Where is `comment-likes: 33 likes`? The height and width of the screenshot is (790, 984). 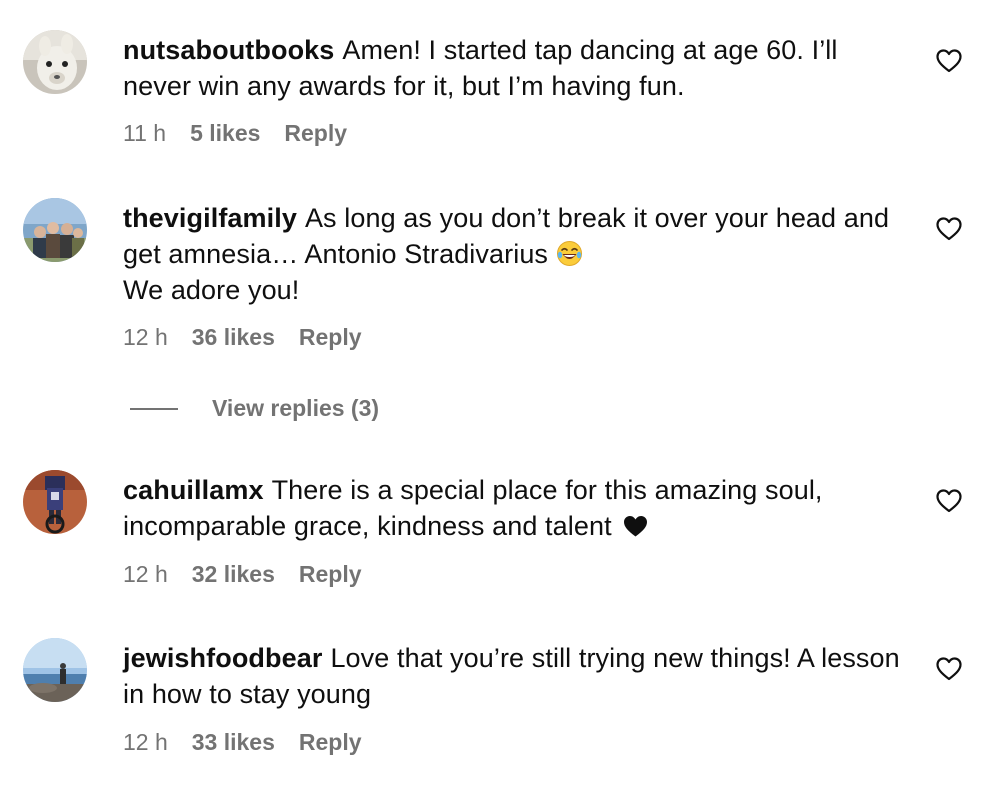 comment-likes: 33 likes is located at coordinates (233, 742).